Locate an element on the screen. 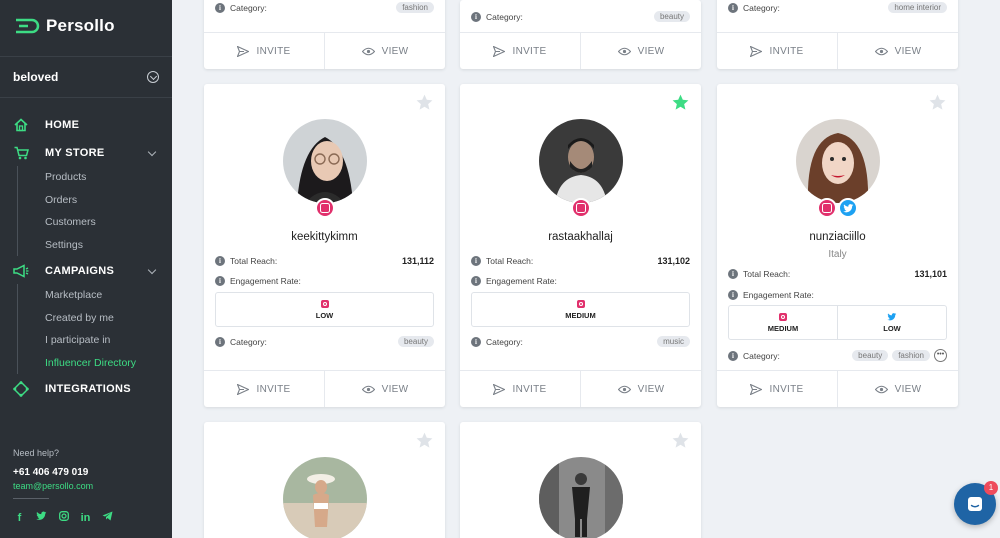 This screenshot has width=1000, height=538. more-icon: ••• is located at coordinates (940, 355).